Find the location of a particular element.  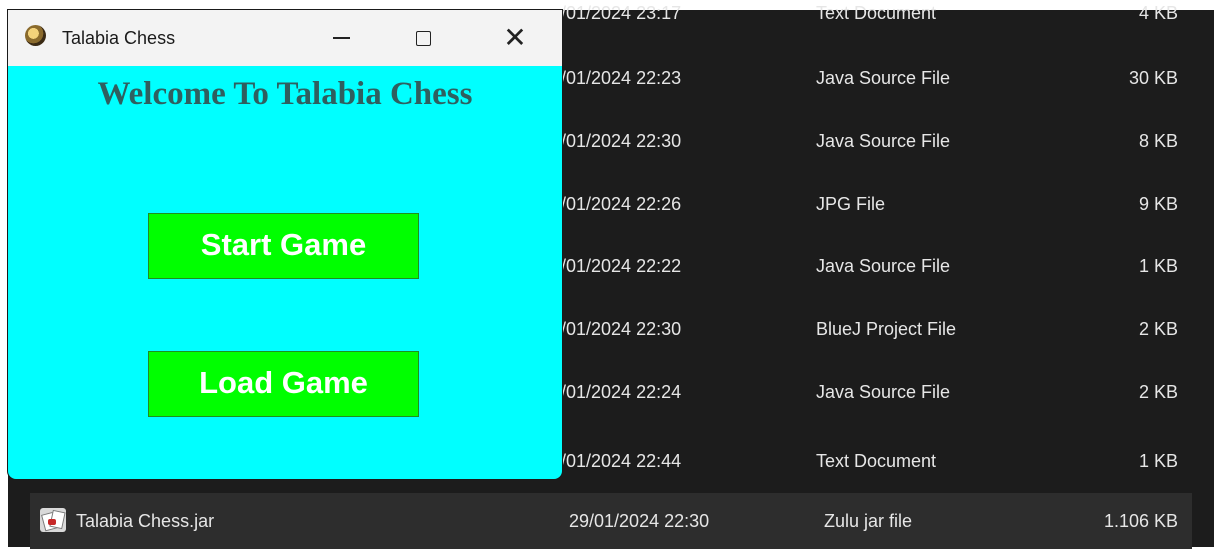

file-size: 8 KB is located at coordinates (1158, 141).